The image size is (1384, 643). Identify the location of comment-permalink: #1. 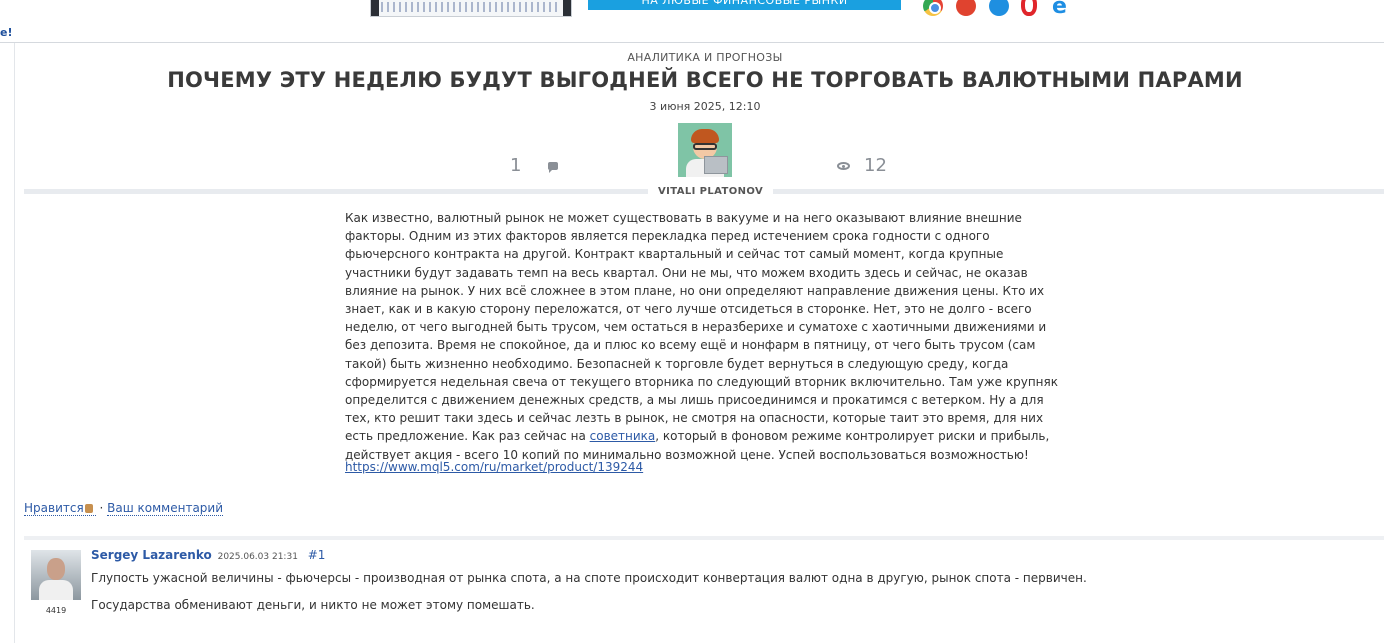
(317, 555).